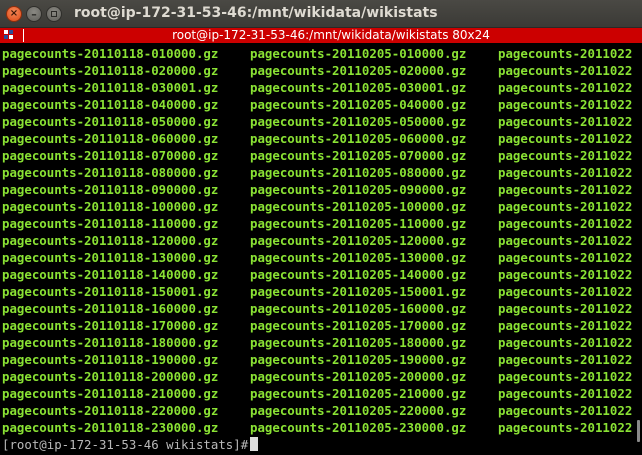 This screenshot has width=642, height=455. What do you see at coordinates (358, 138) in the screenshot?
I see `file-name: pagecounts-20110205-060000.gz` at bounding box center [358, 138].